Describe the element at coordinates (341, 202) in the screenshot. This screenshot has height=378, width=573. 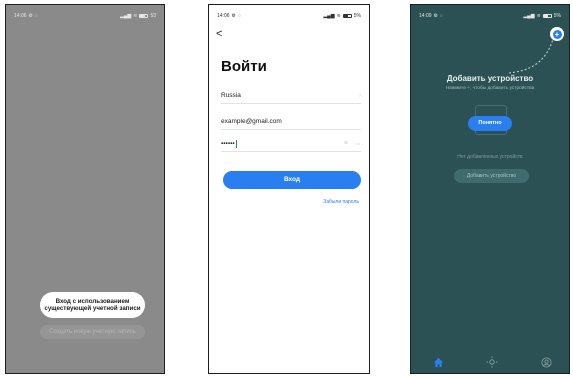
I see `forgot-password-link: Забыли пароль` at that location.